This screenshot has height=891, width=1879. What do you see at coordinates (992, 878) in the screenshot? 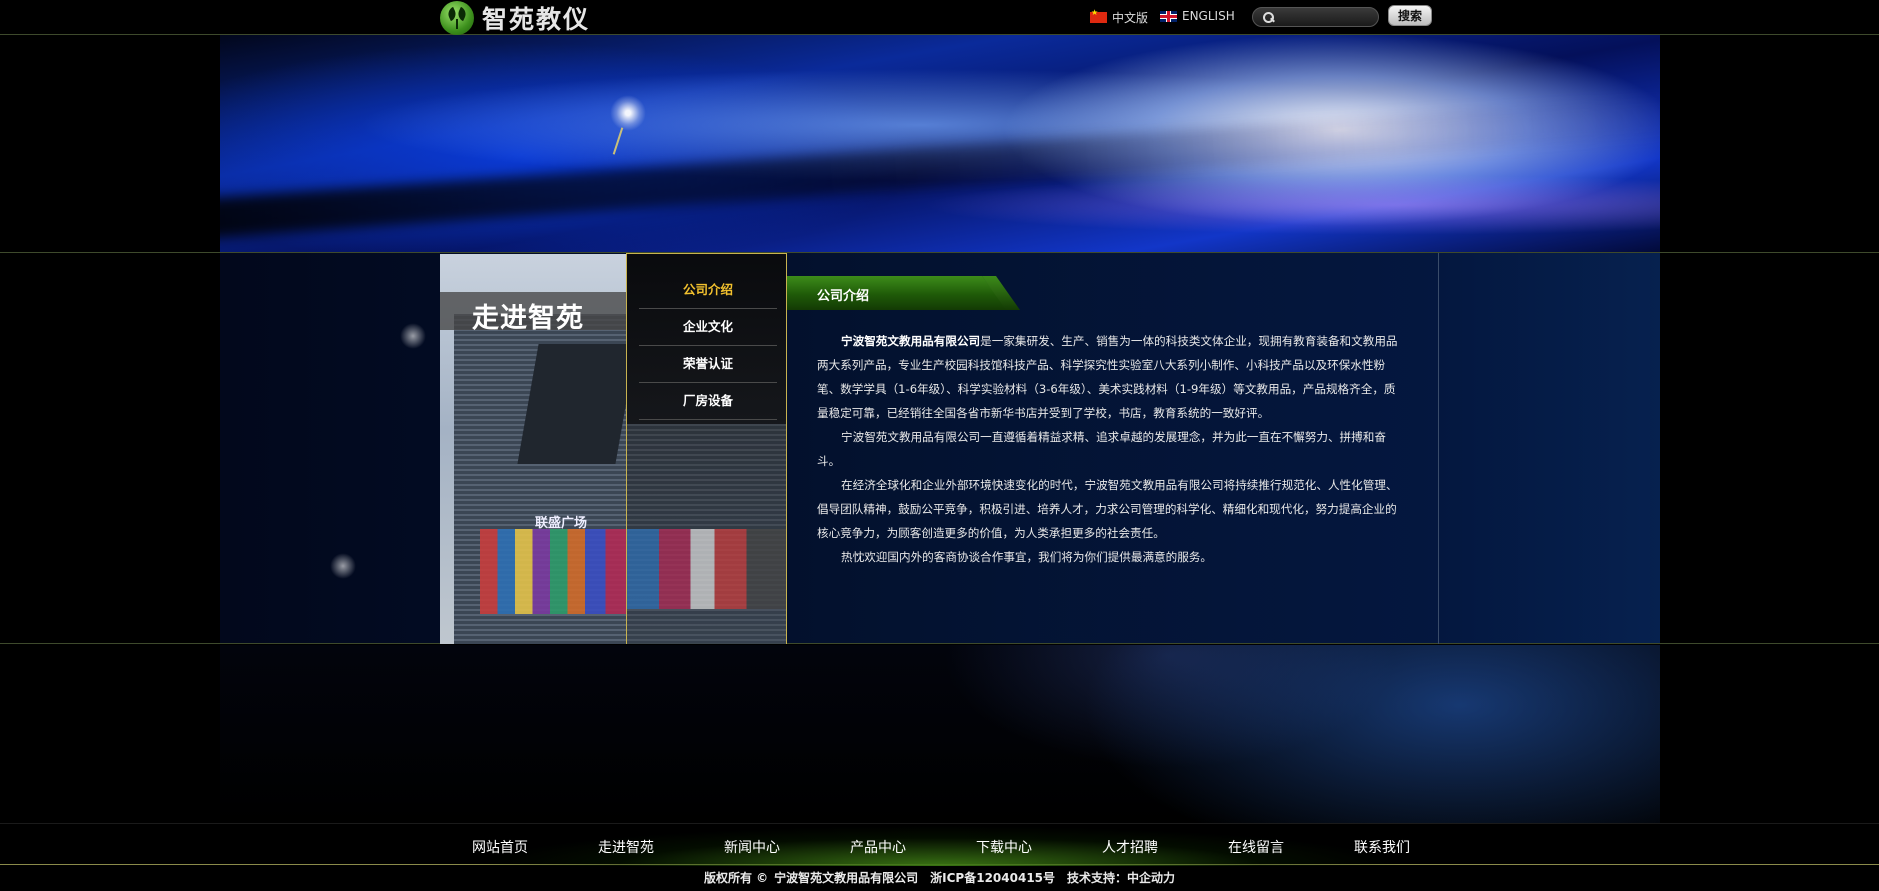
I see `icp-number: 浙ICP备12040415号` at bounding box center [992, 878].